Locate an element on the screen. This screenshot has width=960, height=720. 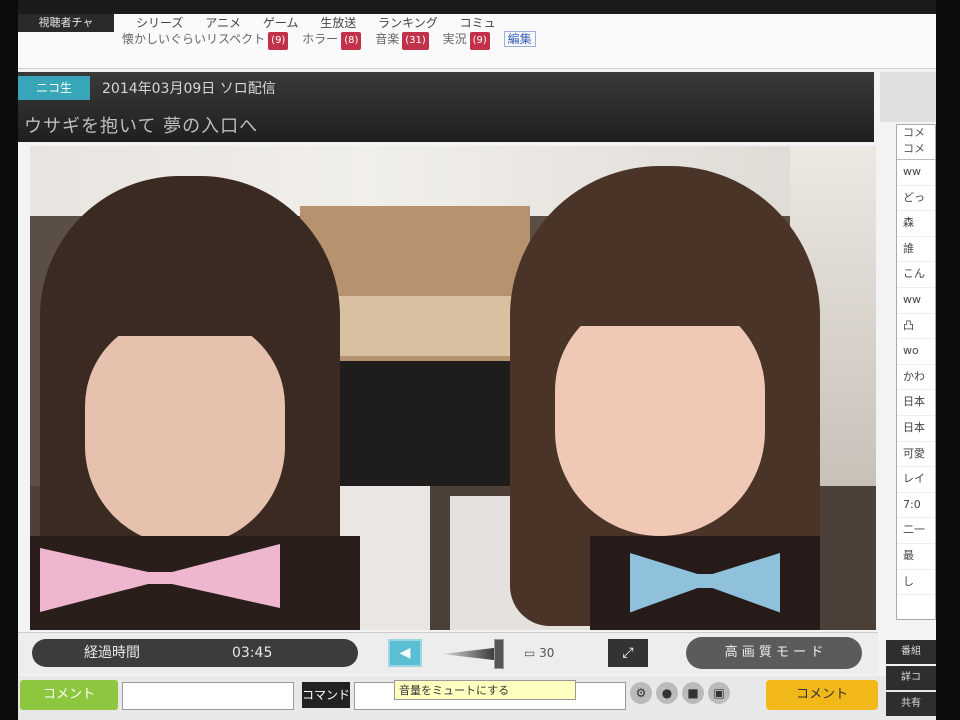
tag-item: ホラー (8) is located at coordinates (332, 41).